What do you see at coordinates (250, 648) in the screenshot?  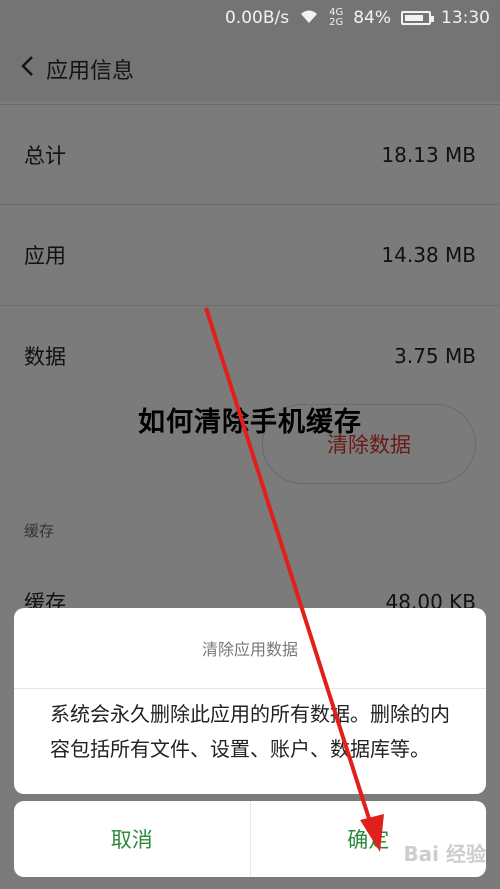 I see `dialog-title: 清除应用数据` at bounding box center [250, 648].